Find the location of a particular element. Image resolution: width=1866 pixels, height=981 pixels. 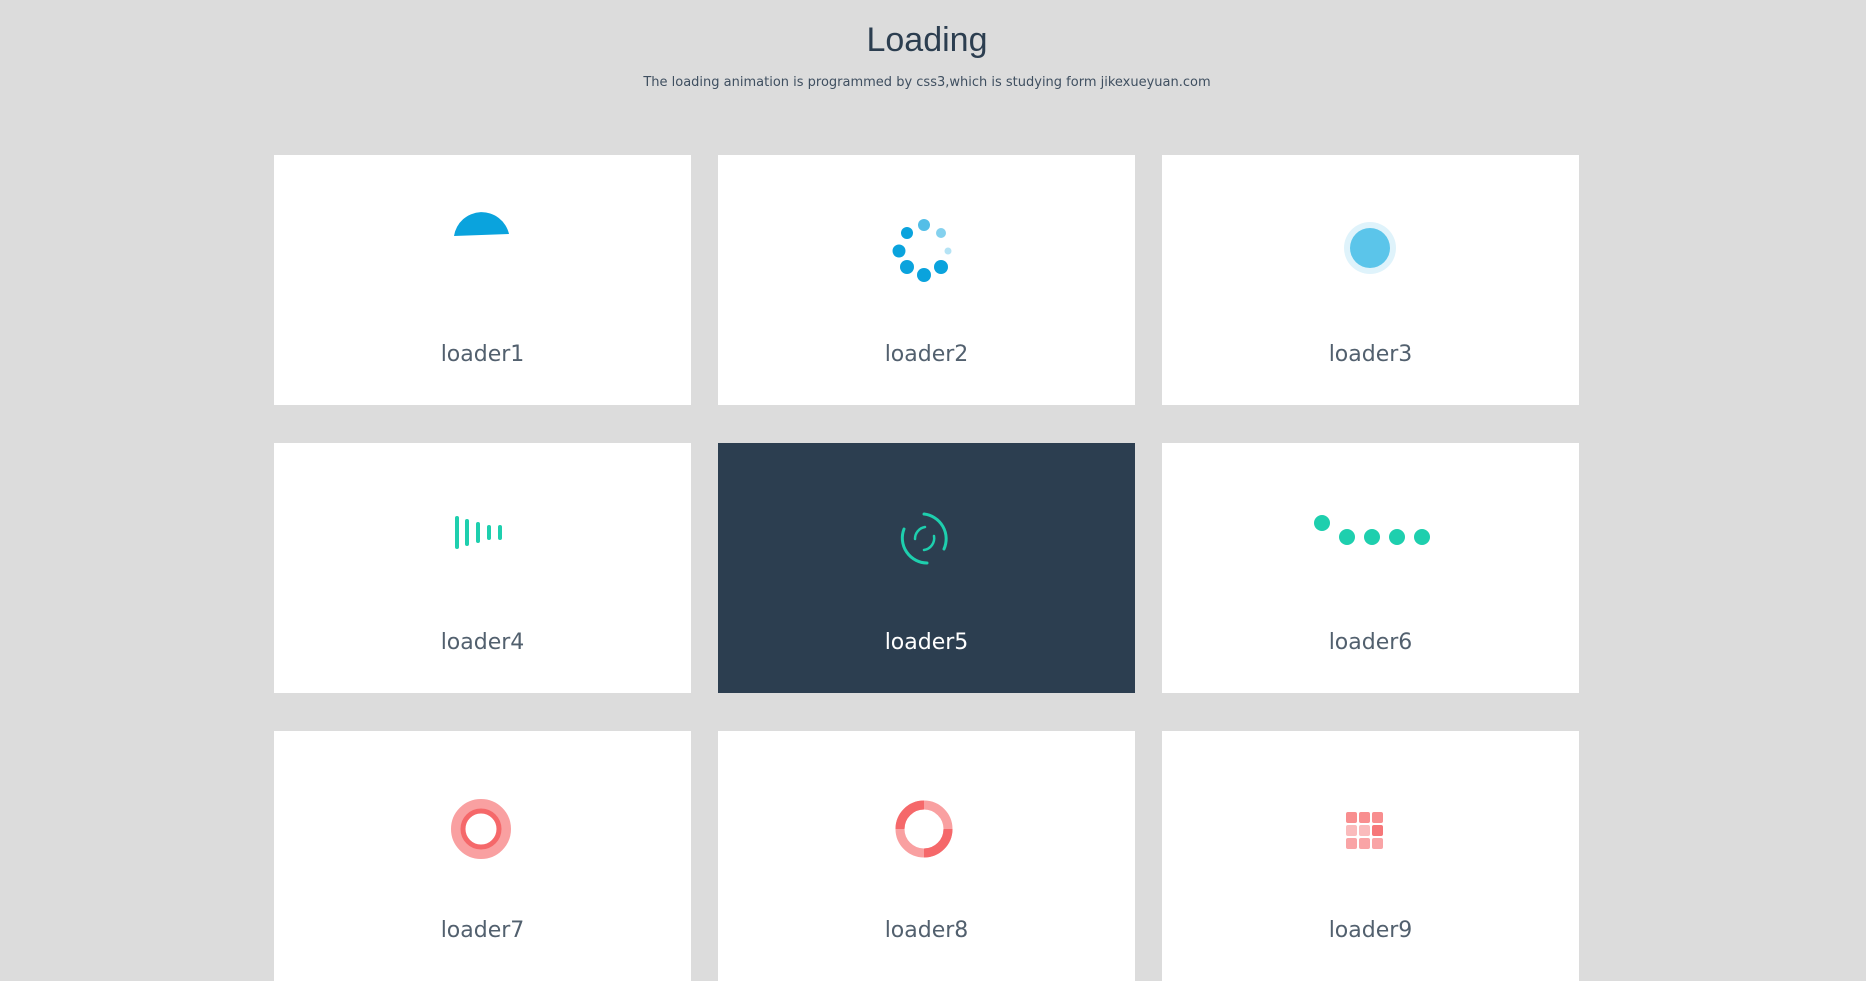

loader-card-5: loader5 is located at coordinates (926, 568).